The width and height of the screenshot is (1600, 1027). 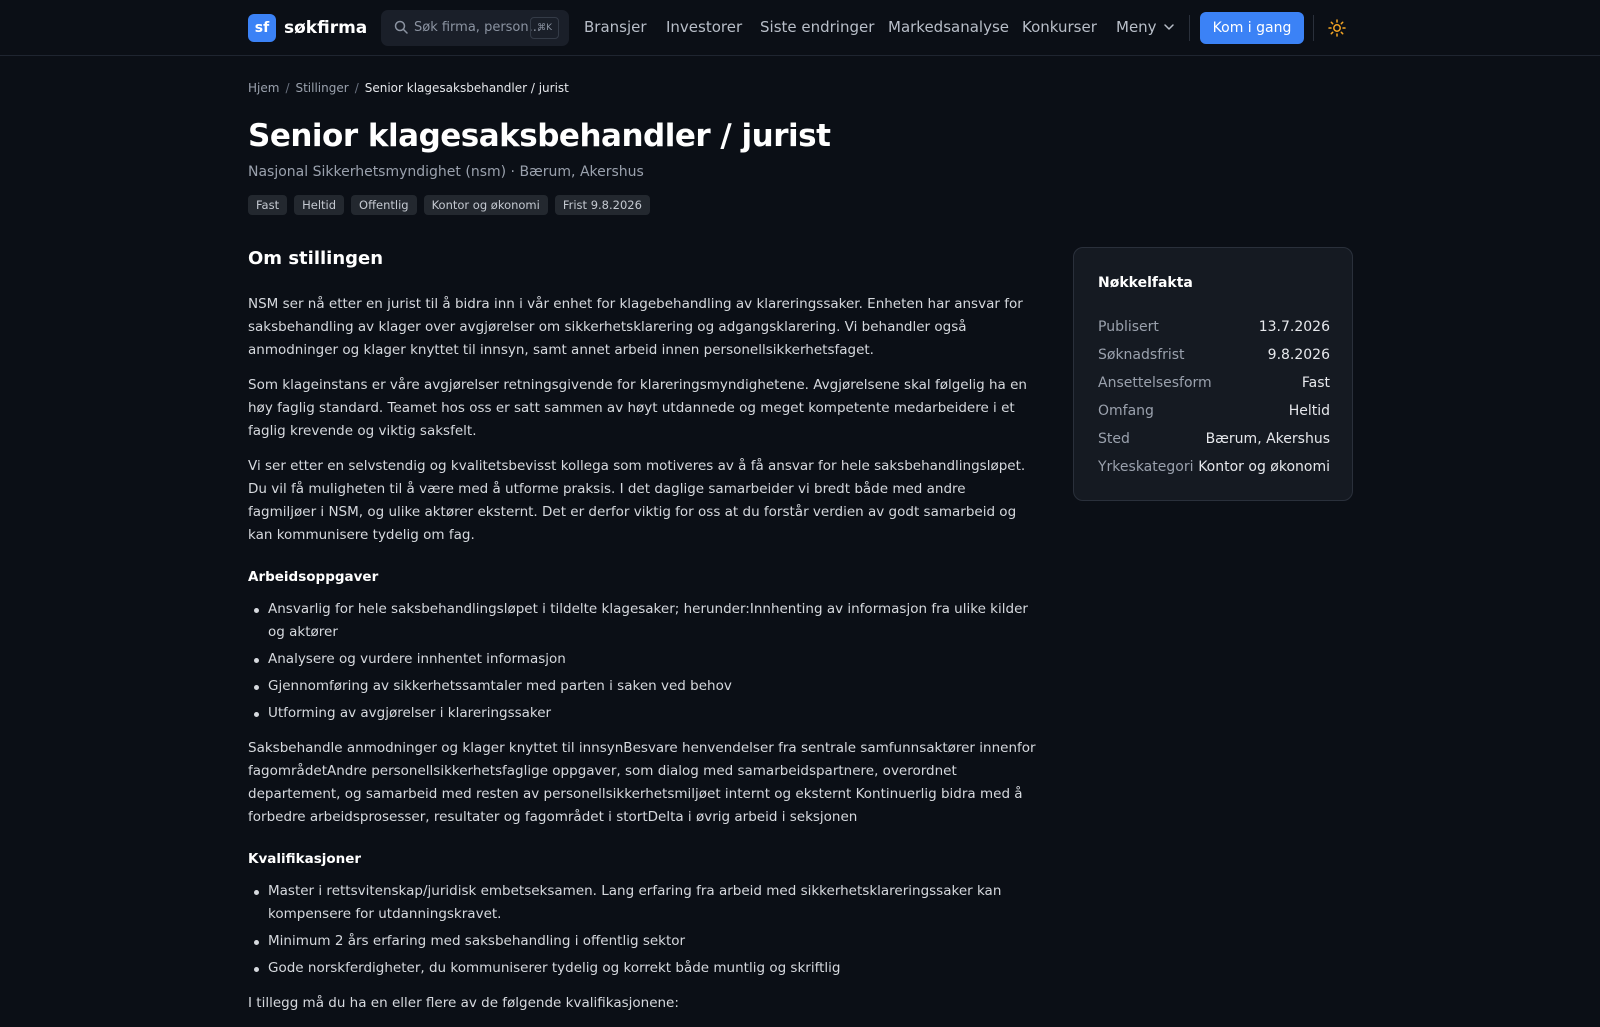 I want to click on nav-investorer: Investorer, so click(x=704, y=27).